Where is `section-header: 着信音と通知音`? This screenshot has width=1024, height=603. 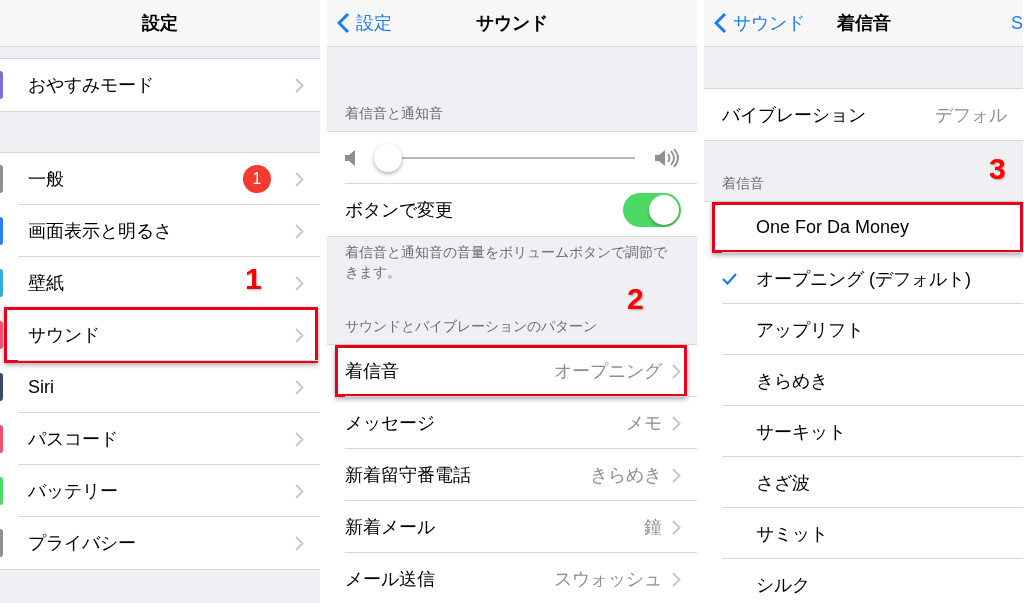 section-header: 着信音と通知音 is located at coordinates (394, 114).